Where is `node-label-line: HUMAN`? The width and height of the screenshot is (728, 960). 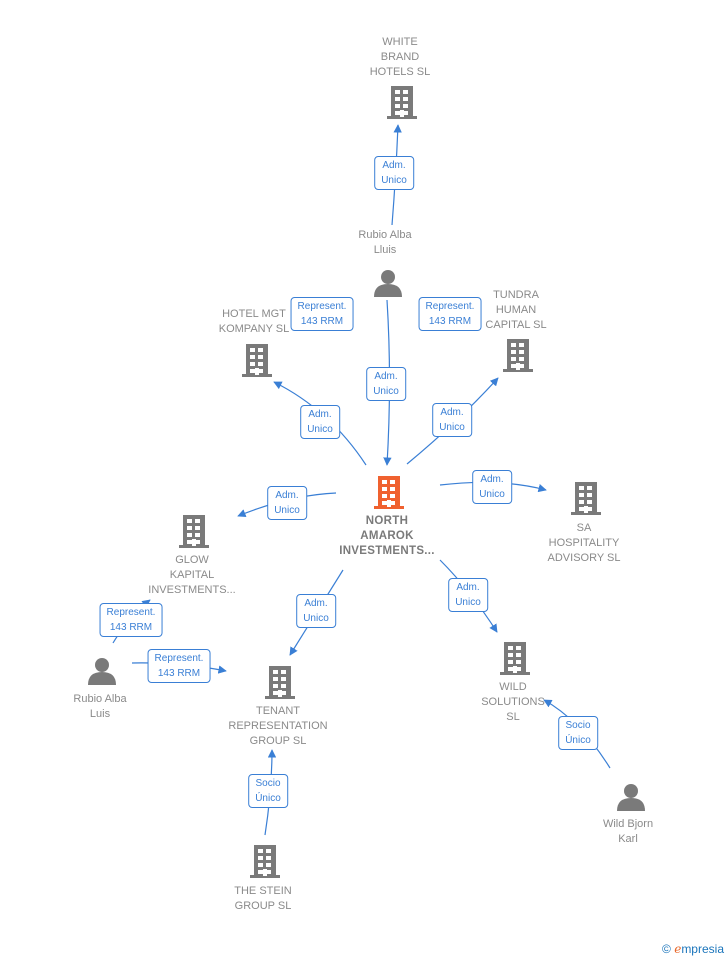 node-label-line: HUMAN is located at coordinates (516, 310).